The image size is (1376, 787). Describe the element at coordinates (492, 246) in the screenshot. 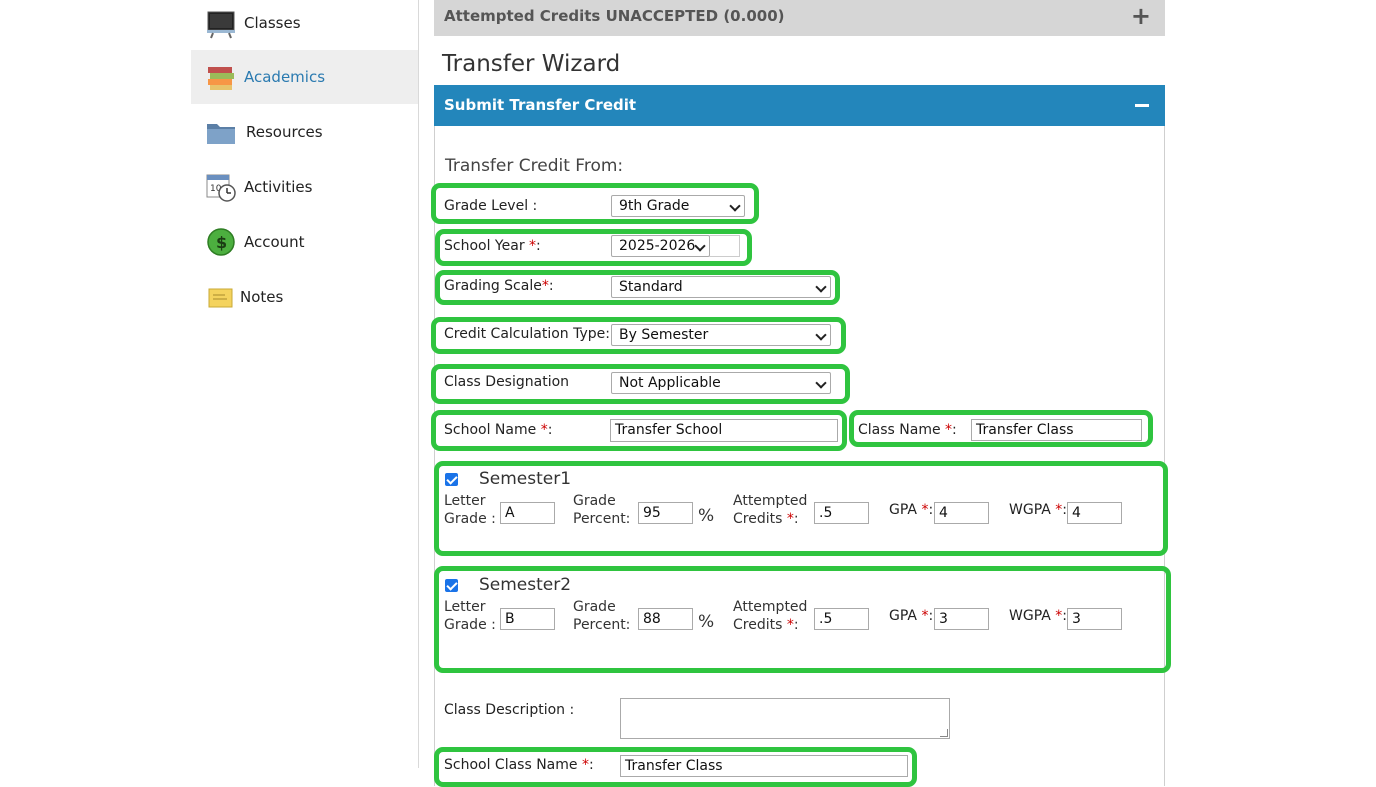

I see `school-year-label: School Year *:` at that location.